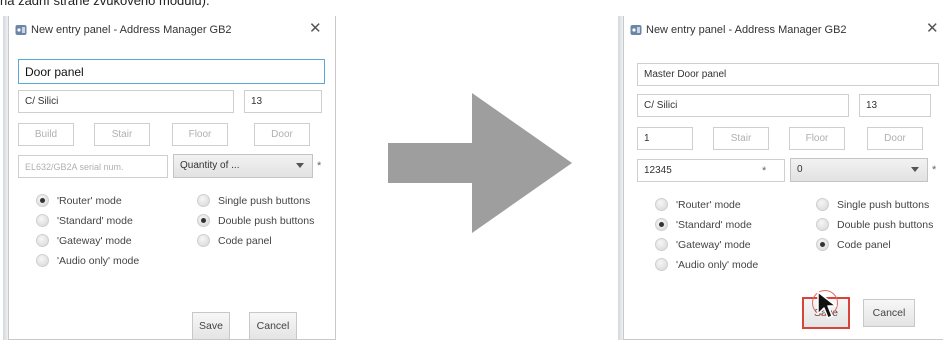 This screenshot has height=340, width=943. Describe the element at coordinates (859, 170) in the screenshot. I see `quantity-select: 0` at that location.